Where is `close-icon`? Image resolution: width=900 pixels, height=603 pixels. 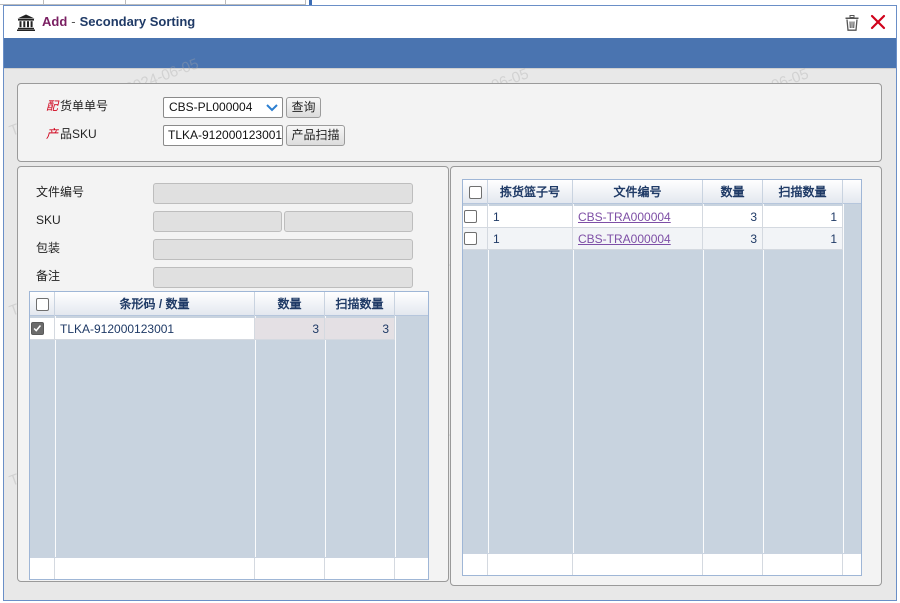 close-icon is located at coordinates (878, 22).